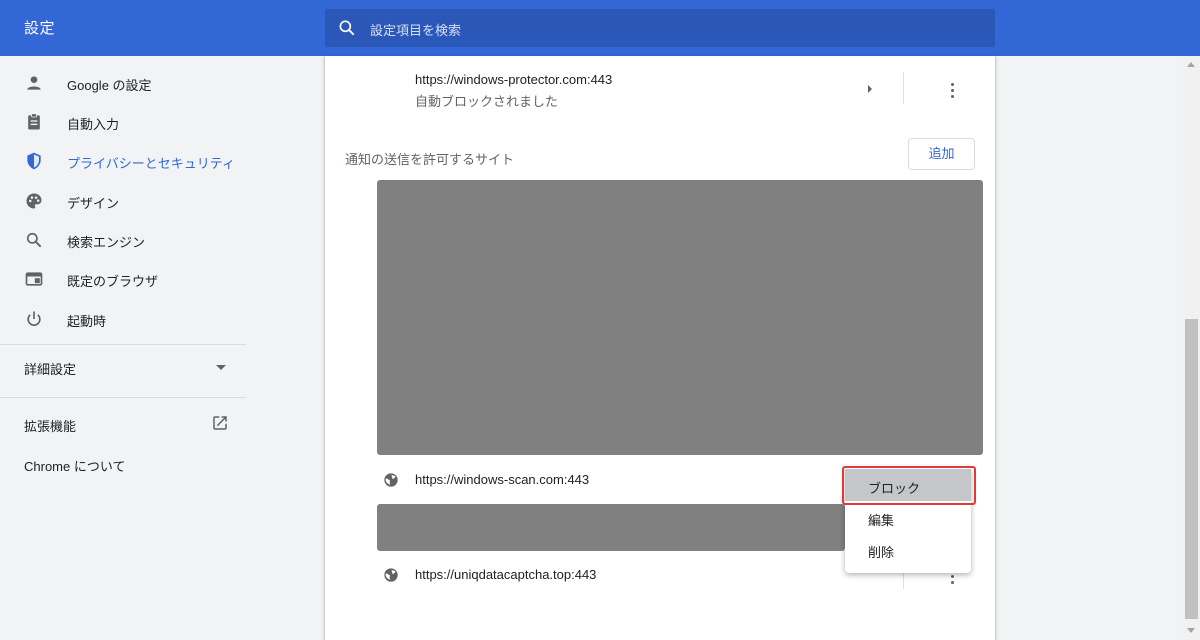 Image resolution: width=1200 pixels, height=640 pixels. I want to click on row-separator, so click(903, 88).